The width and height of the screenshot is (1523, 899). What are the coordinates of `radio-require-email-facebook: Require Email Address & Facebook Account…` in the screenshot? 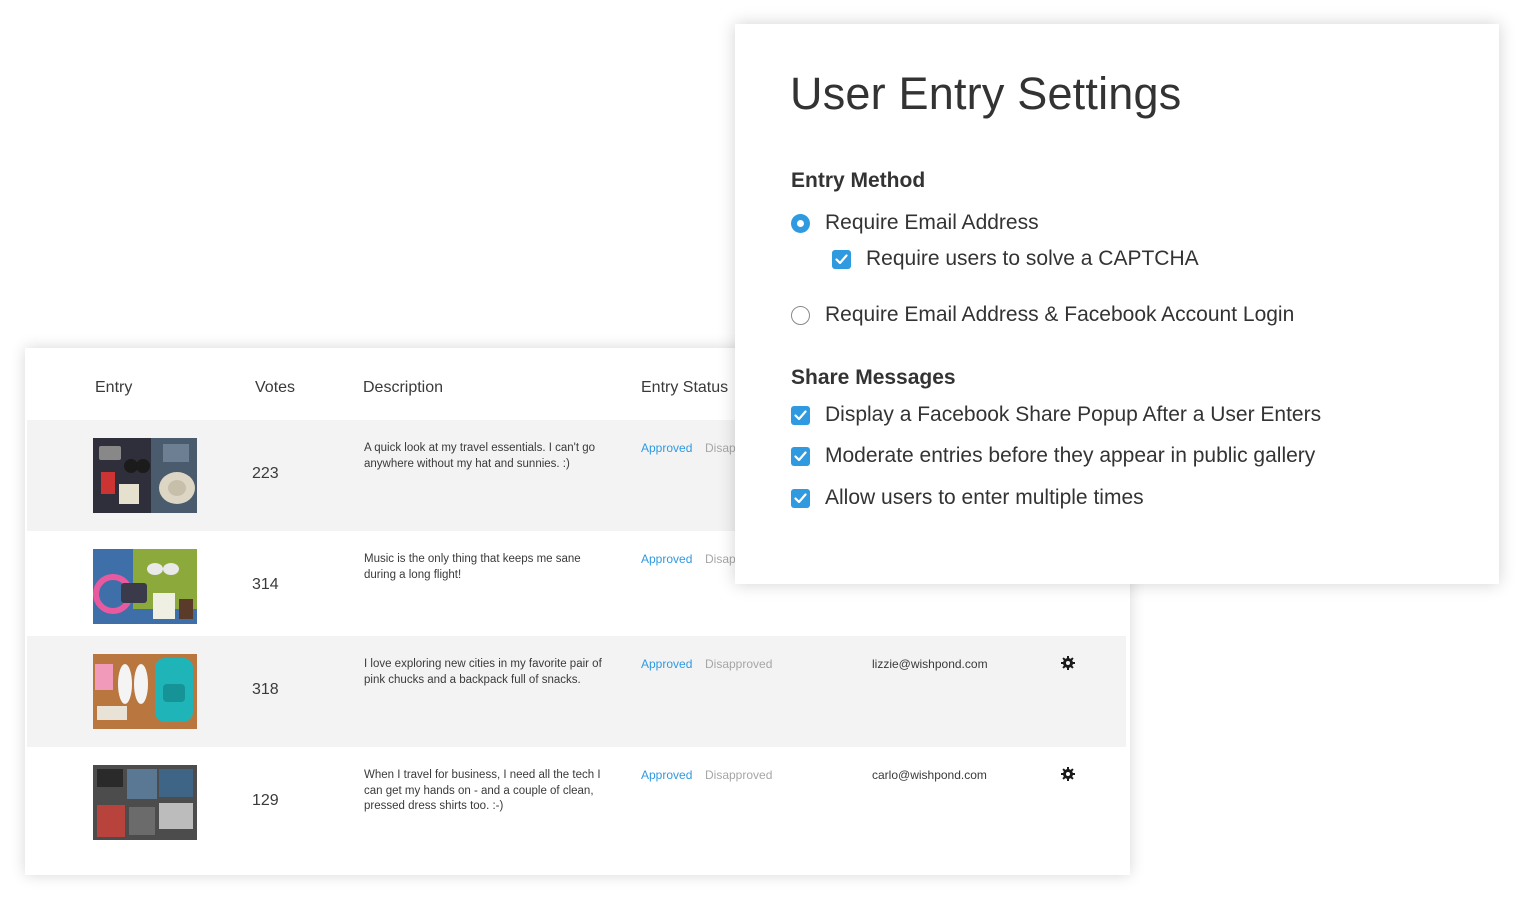 It's located at (1042, 315).